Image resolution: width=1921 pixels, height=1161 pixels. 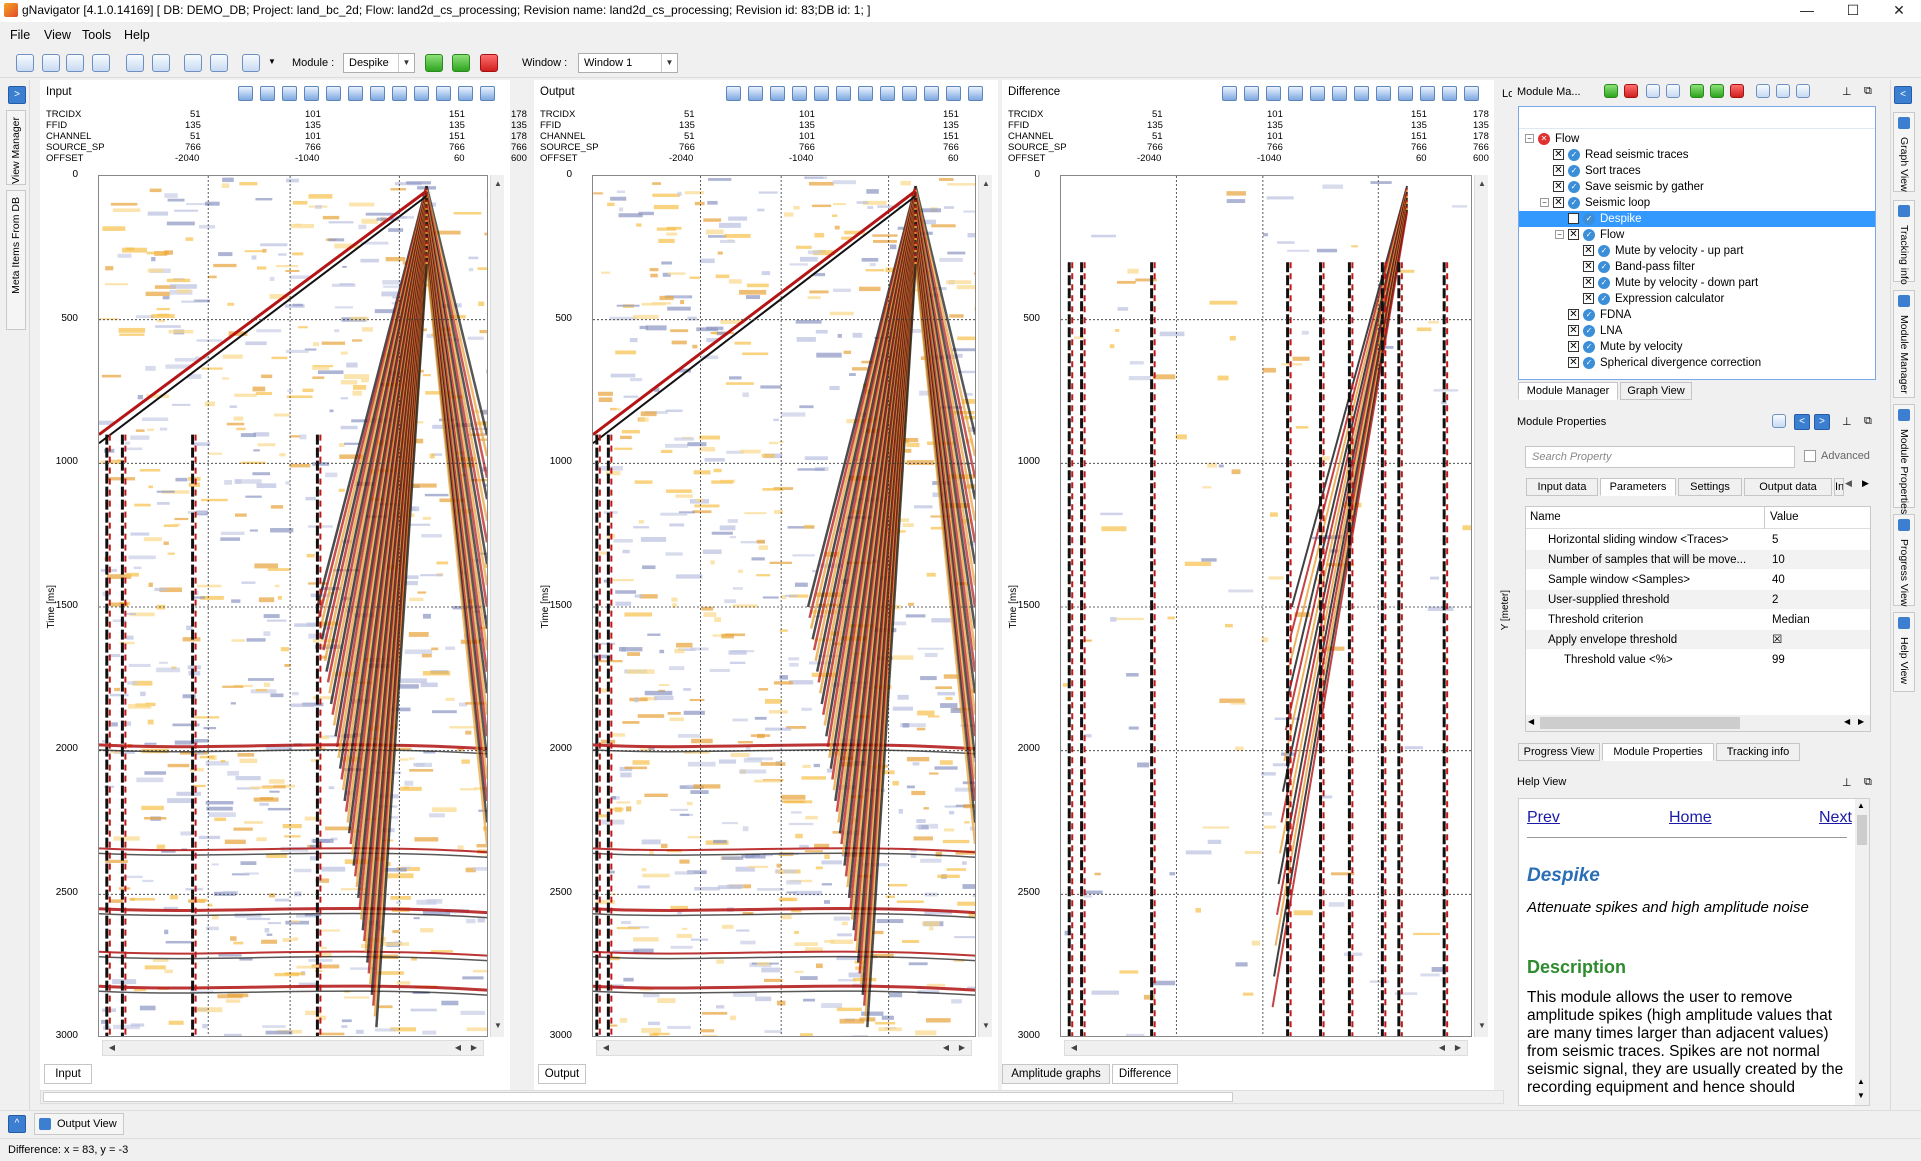 What do you see at coordinates (1562, 487) in the screenshot?
I see `tab-input-data: Input data` at bounding box center [1562, 487].